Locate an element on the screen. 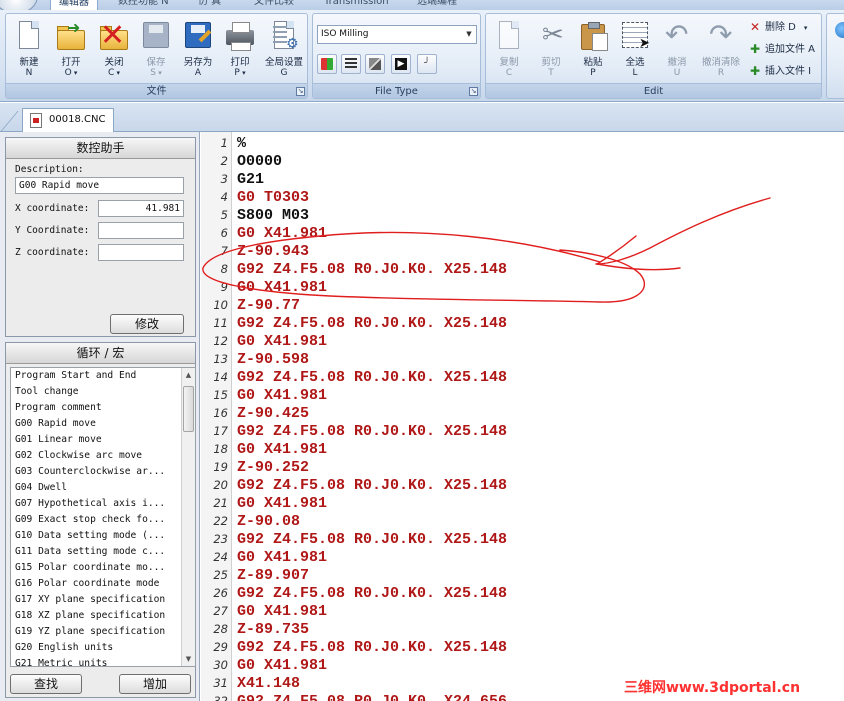  code-line: G0 T0303 is located at coordinates (273, 197).